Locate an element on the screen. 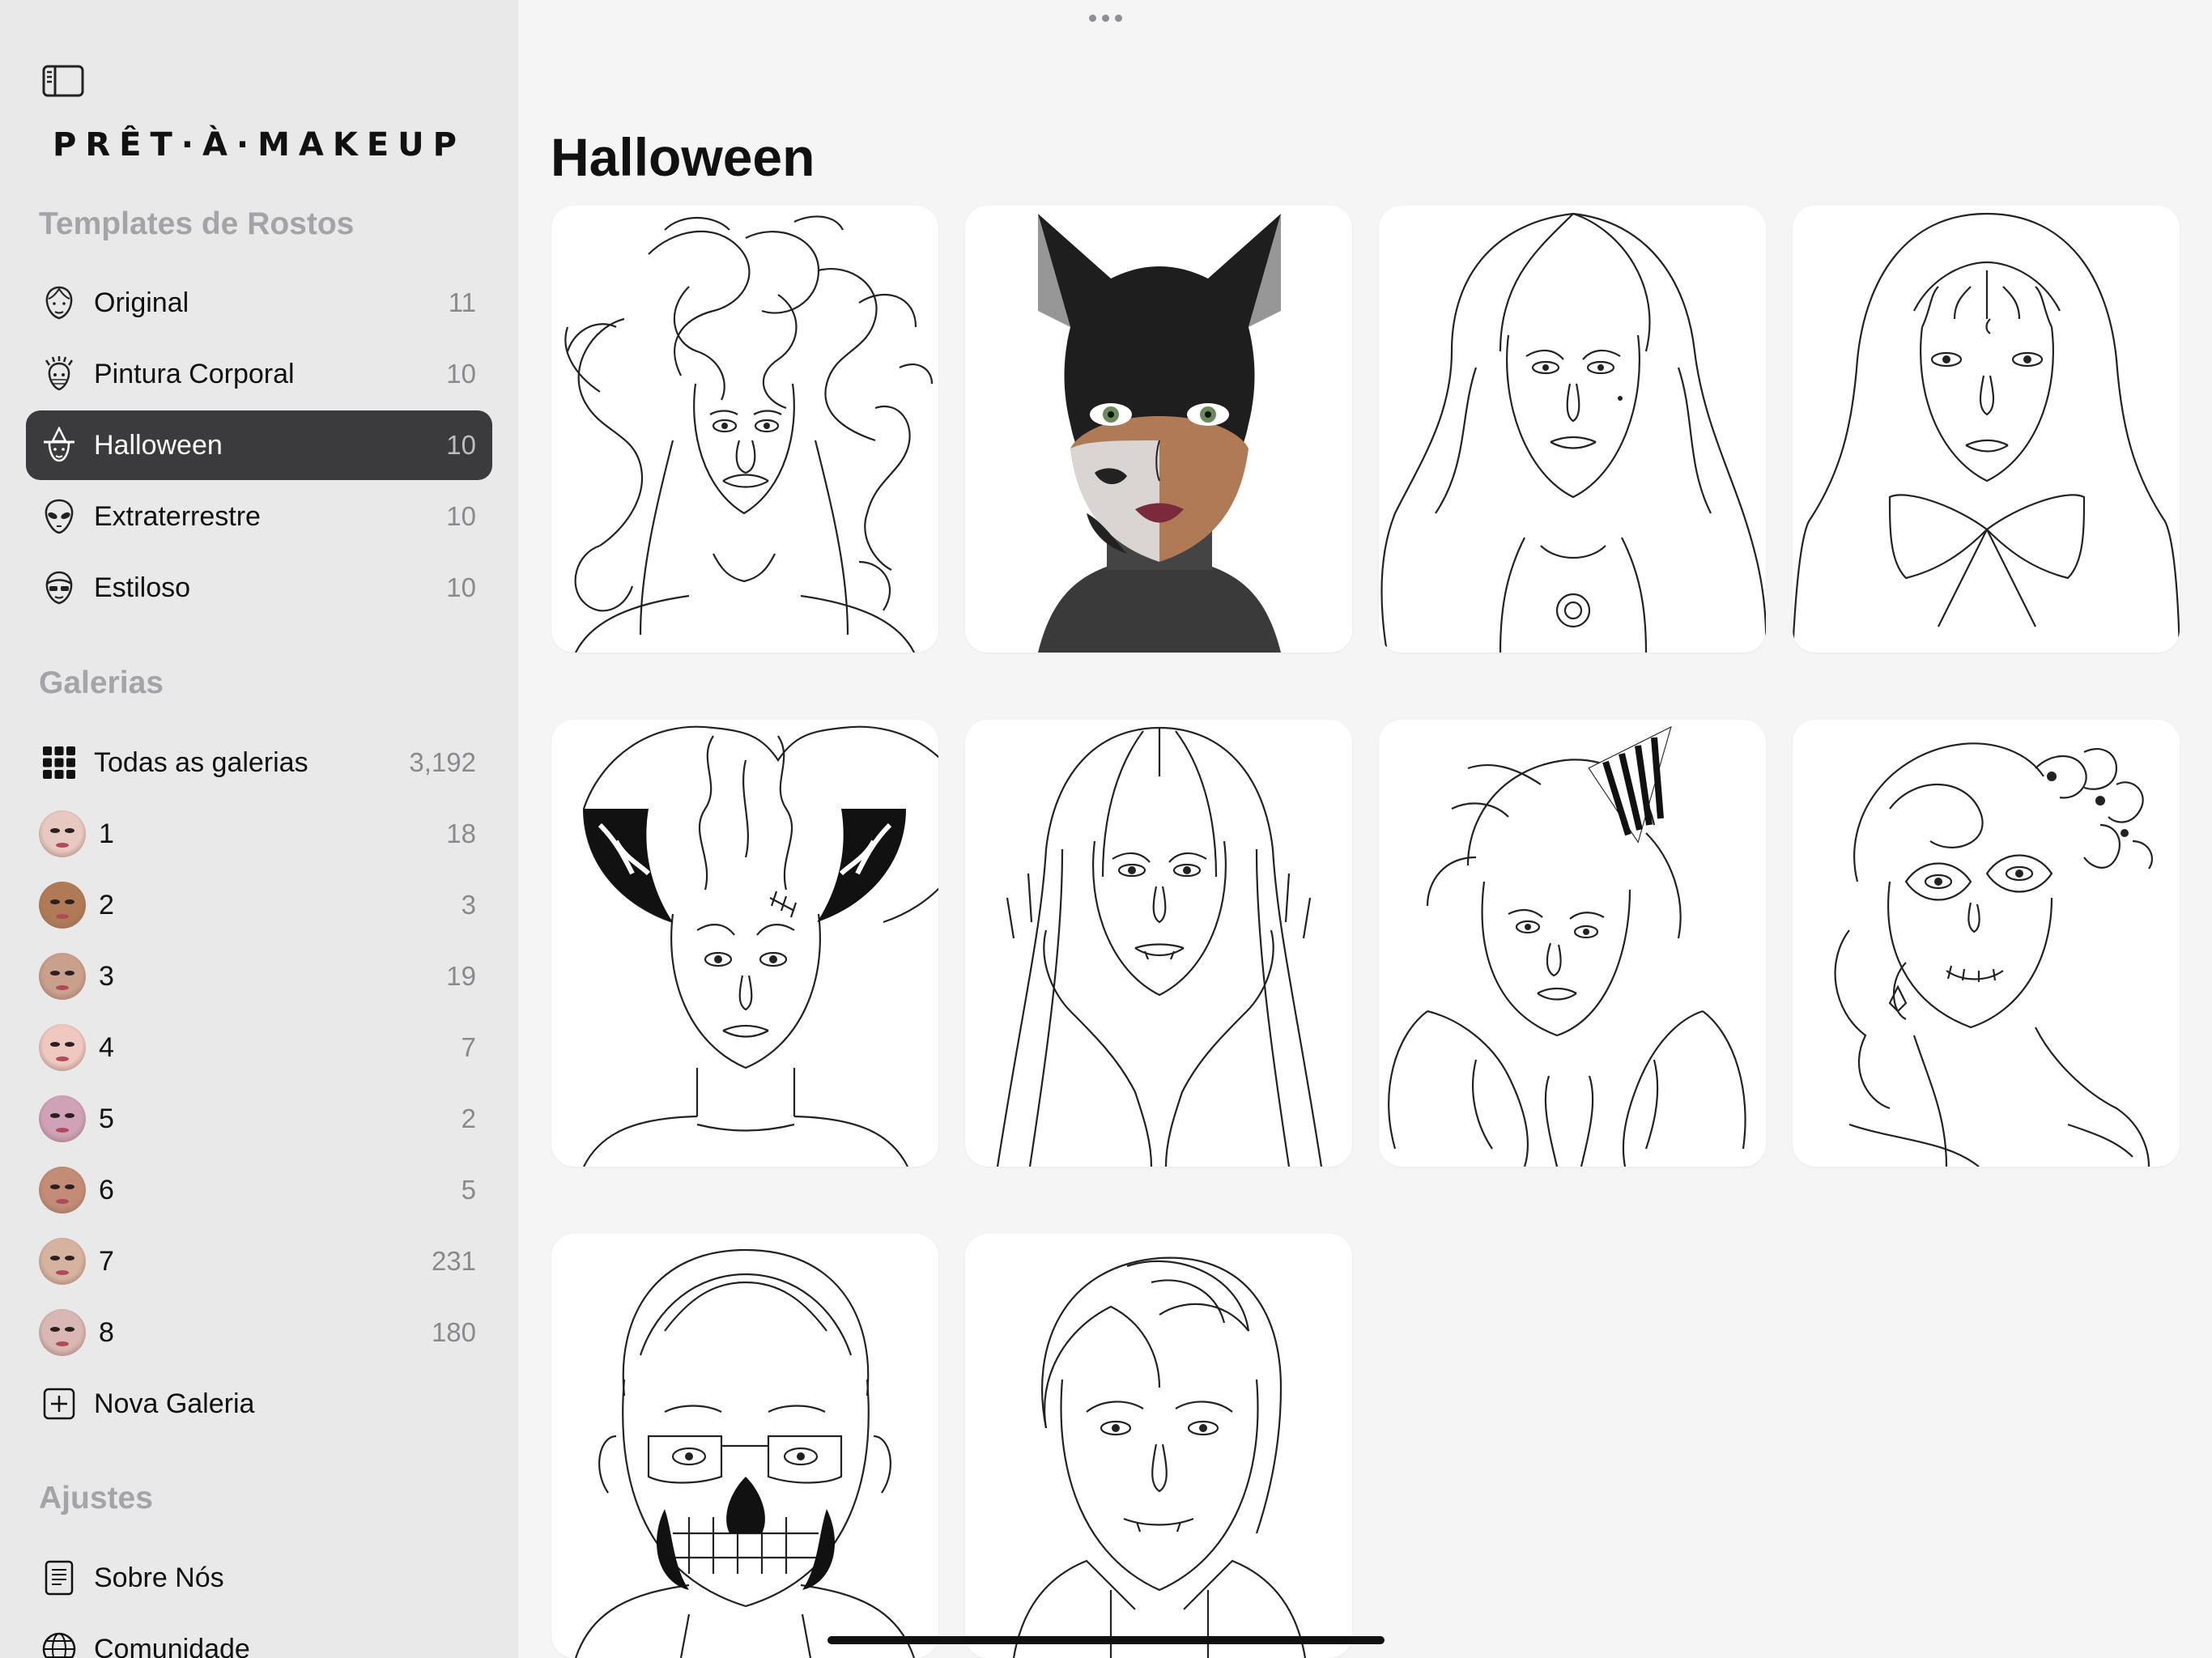  sidebar-item-label: 5 is located at coordinates (106, 1118).